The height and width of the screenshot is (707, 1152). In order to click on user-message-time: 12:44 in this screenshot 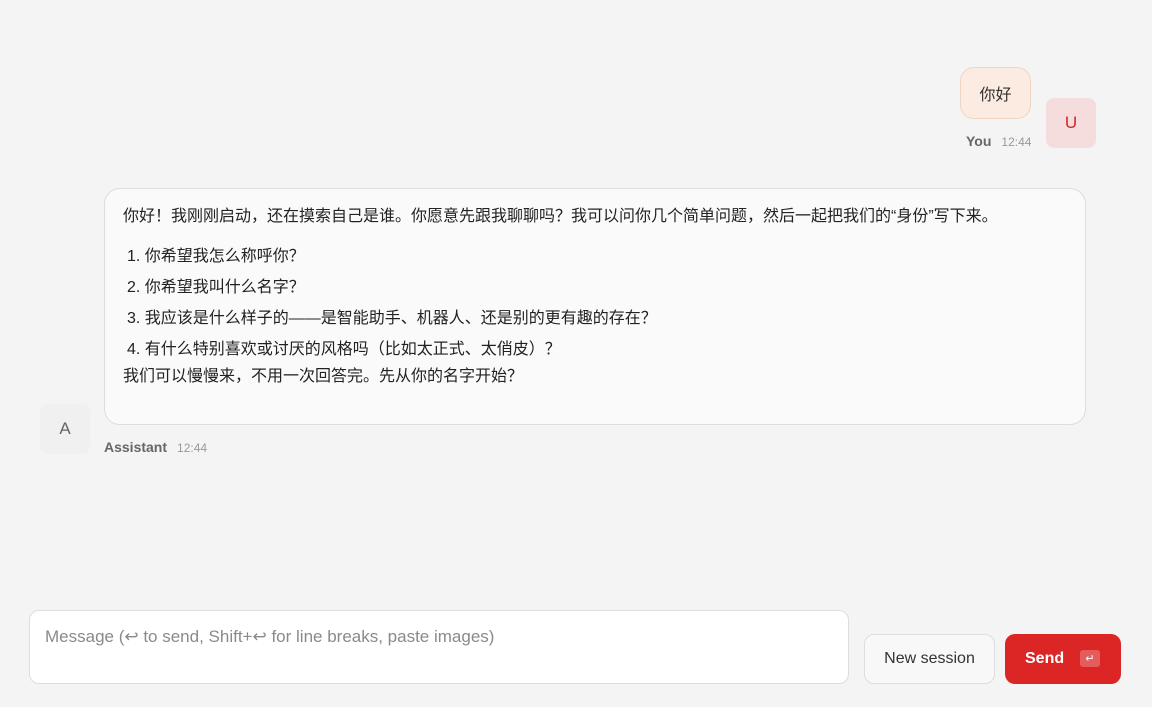, I will do `click(1016, 142)`.